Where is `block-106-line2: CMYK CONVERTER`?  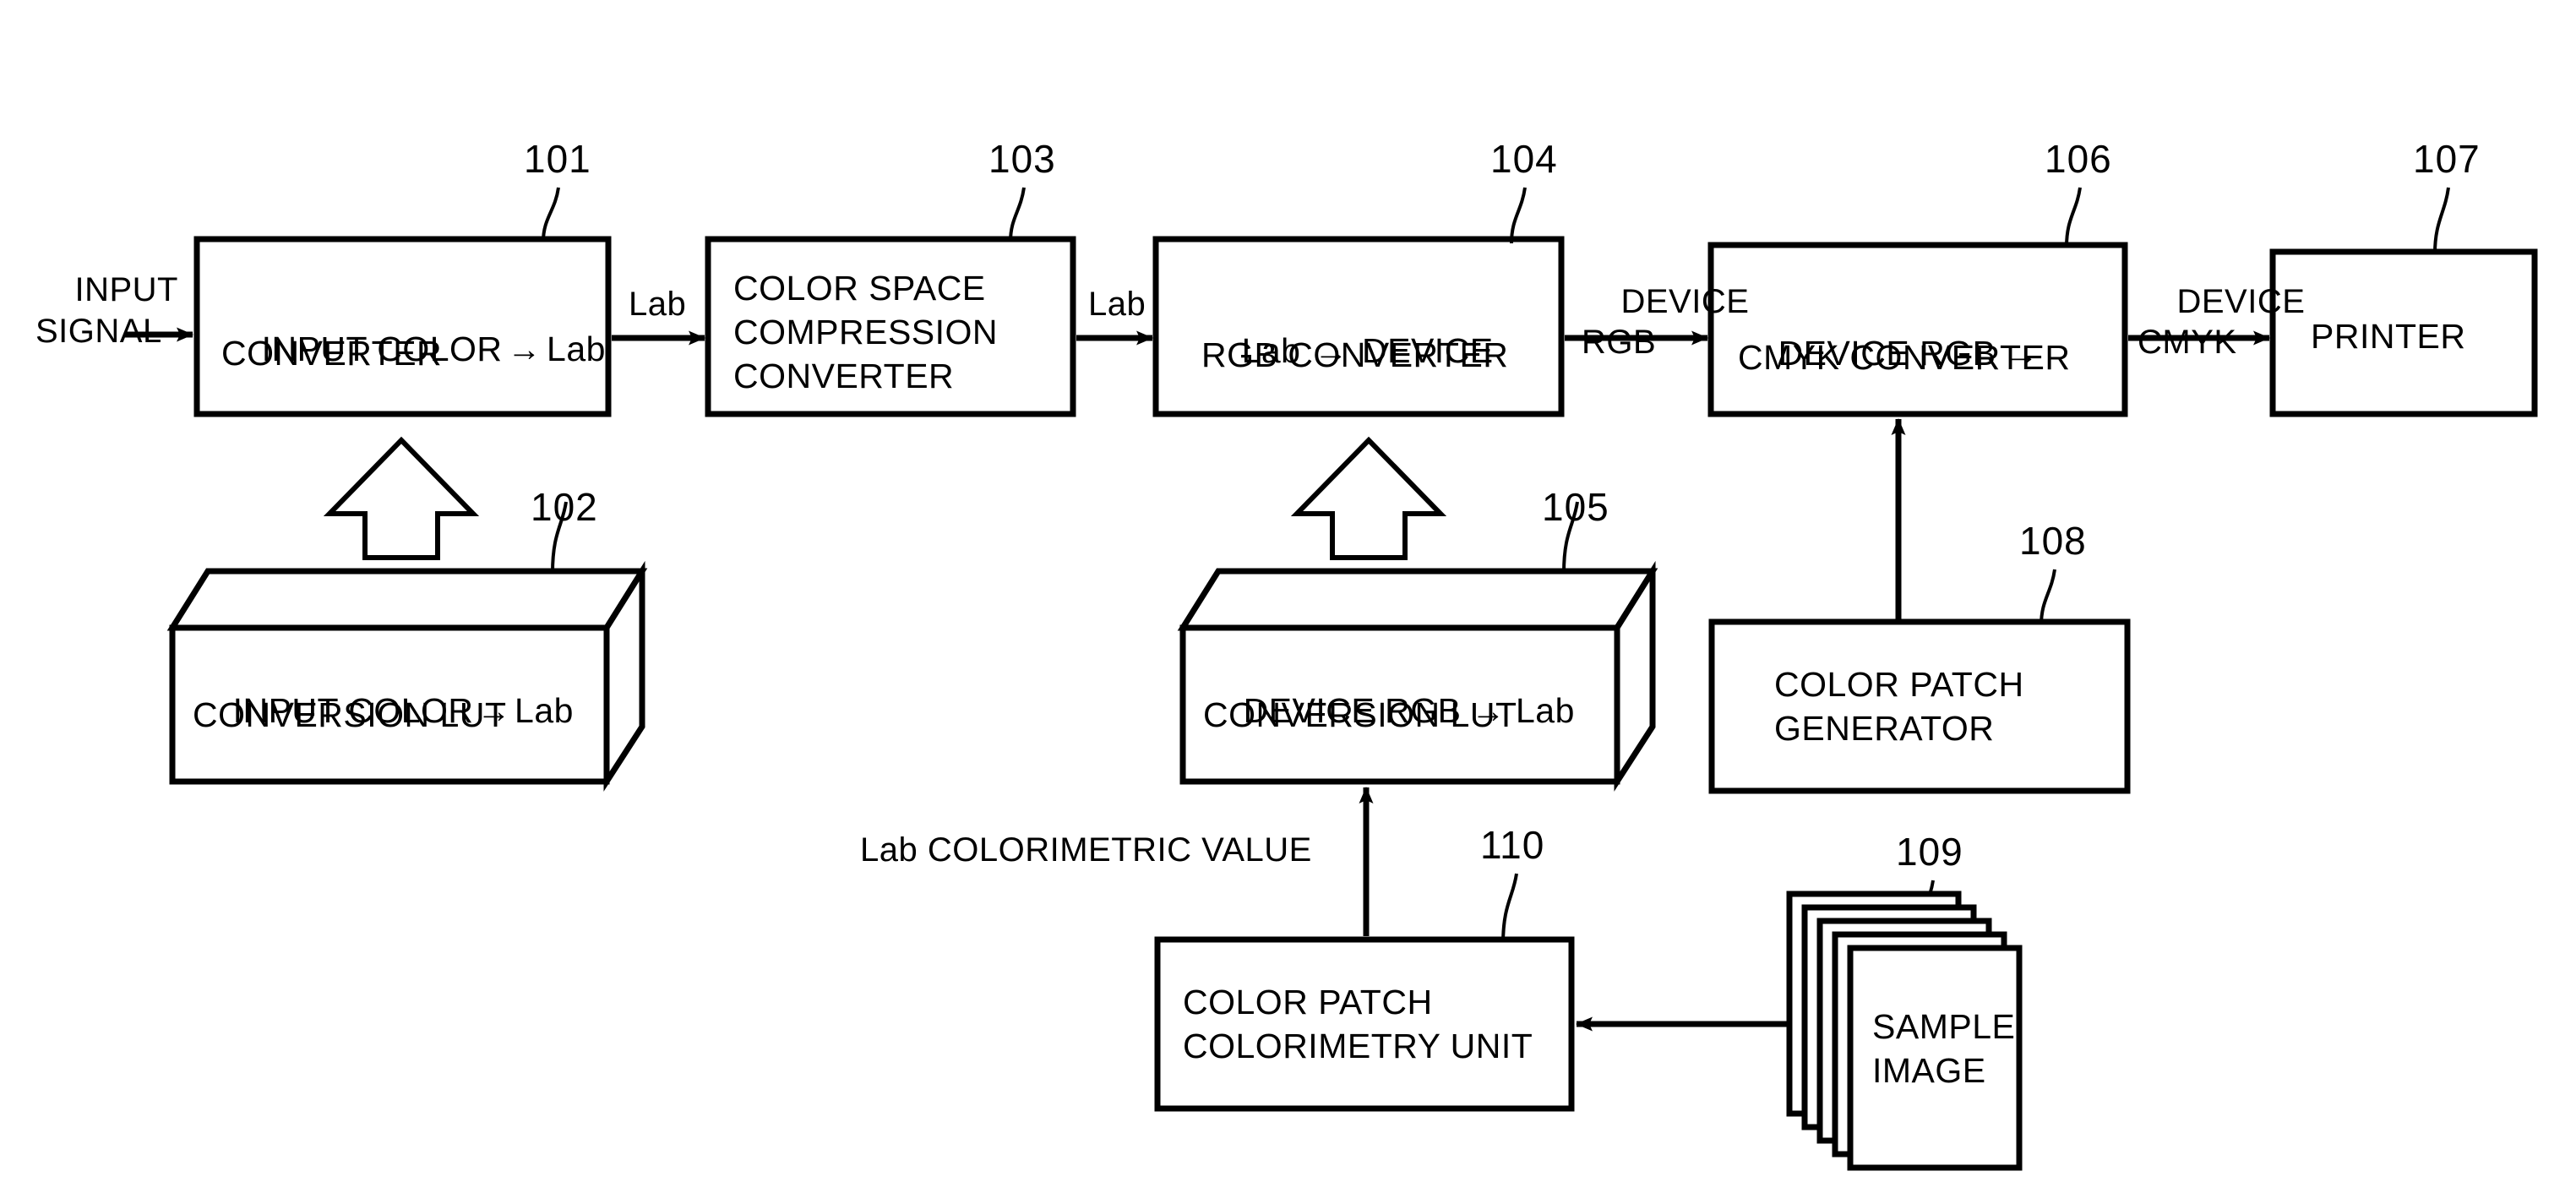 block-106-line2: CMYK CONVERTER is located at coordinates (1905, 357).